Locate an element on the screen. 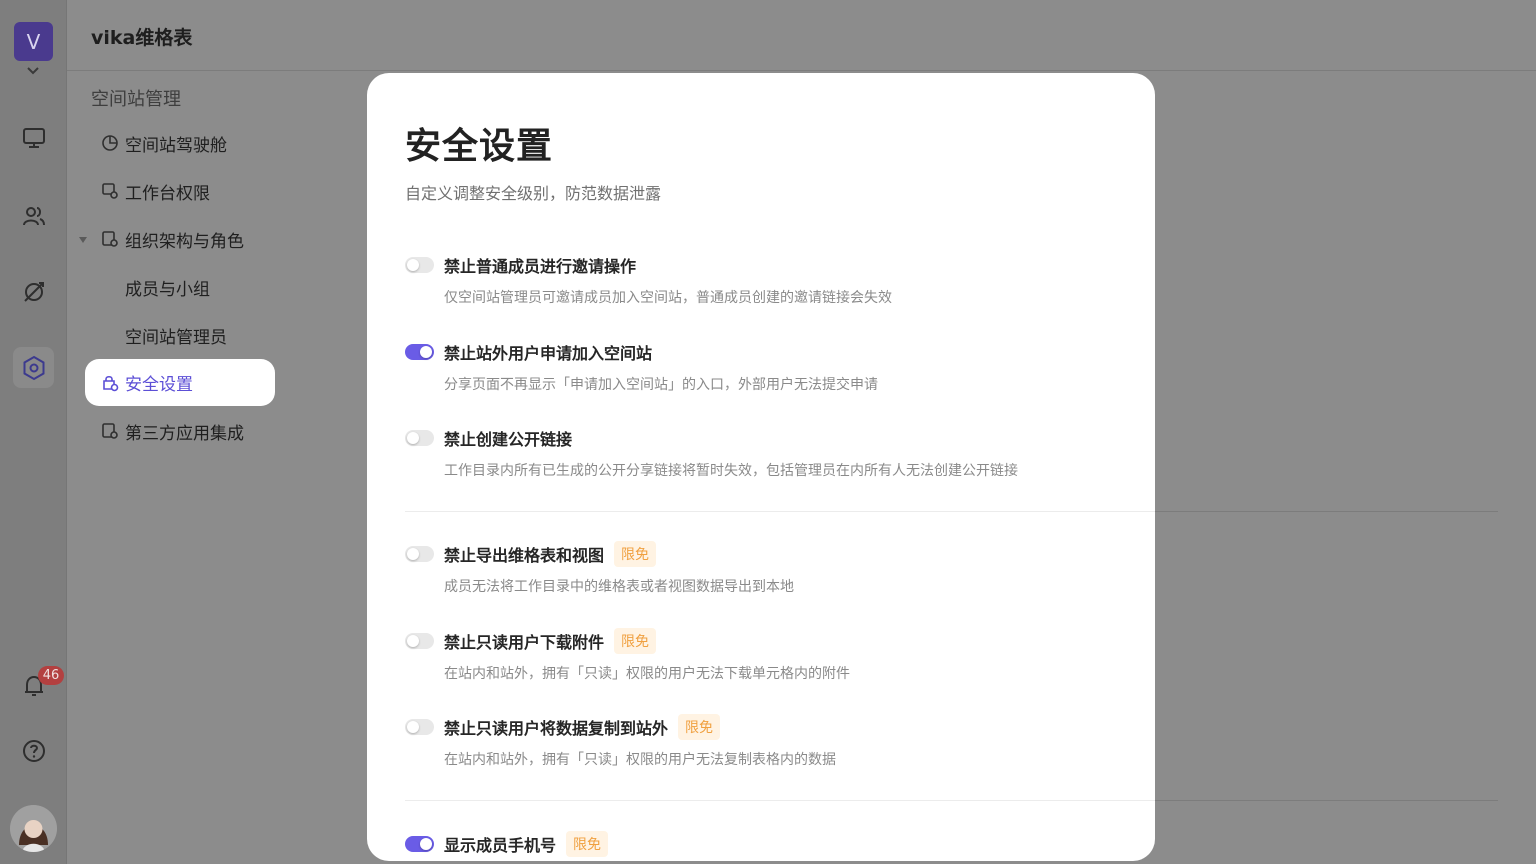 This screenshot has height=864, width=1536. sidebar-item-workbench-permissions: 工作台权限 is located at coordinates (180, 191).